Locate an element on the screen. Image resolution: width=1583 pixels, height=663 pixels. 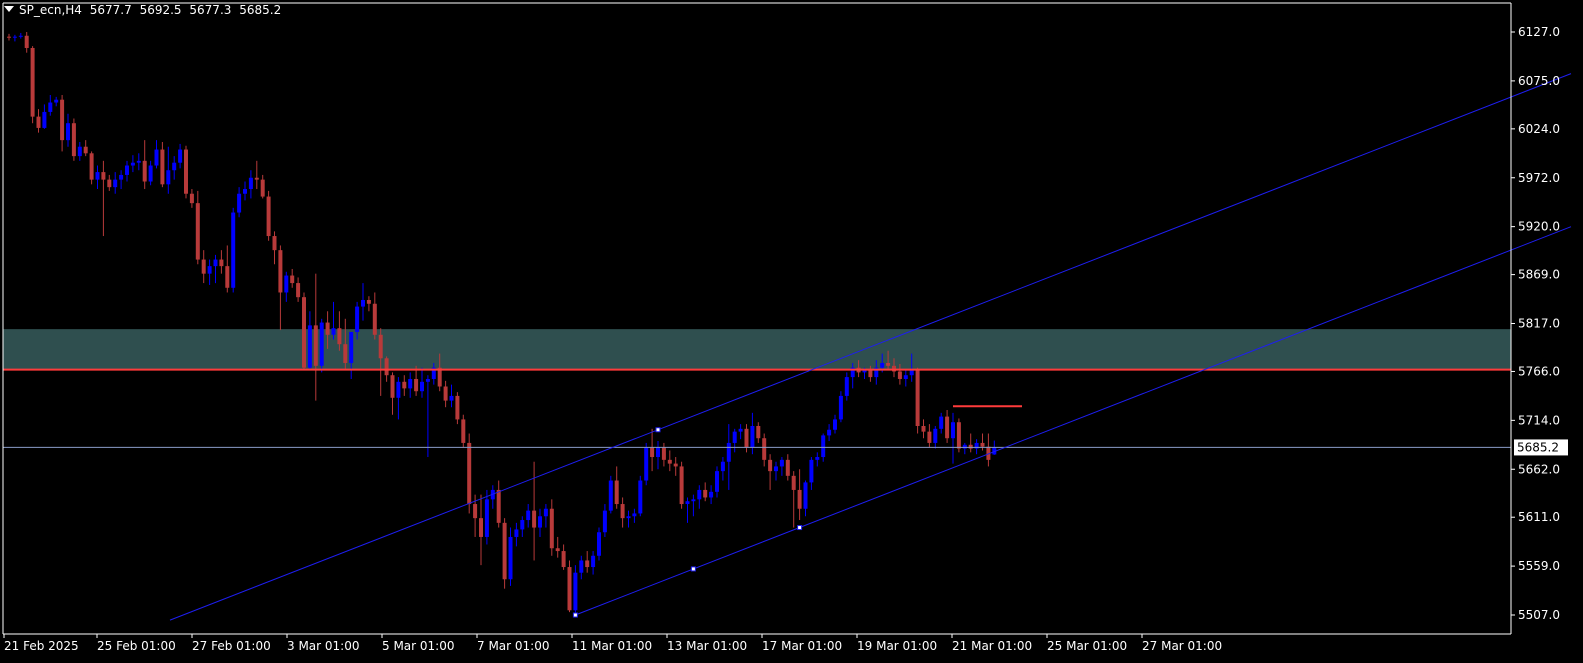
dropdown-triangle-icon is located at coordinates (9, 9).